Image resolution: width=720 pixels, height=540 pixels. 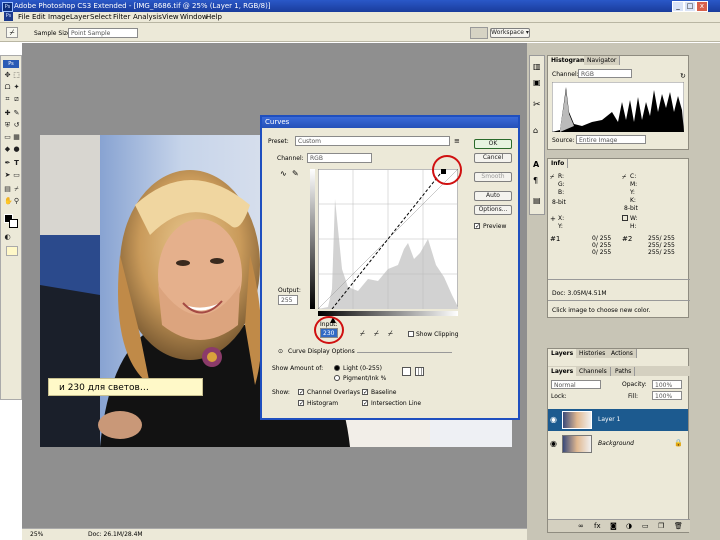 What do you see at coordinates (661, 526) in the screenshot?
I see `new-layer-icon: ❐` at bounding box center [661, 526].